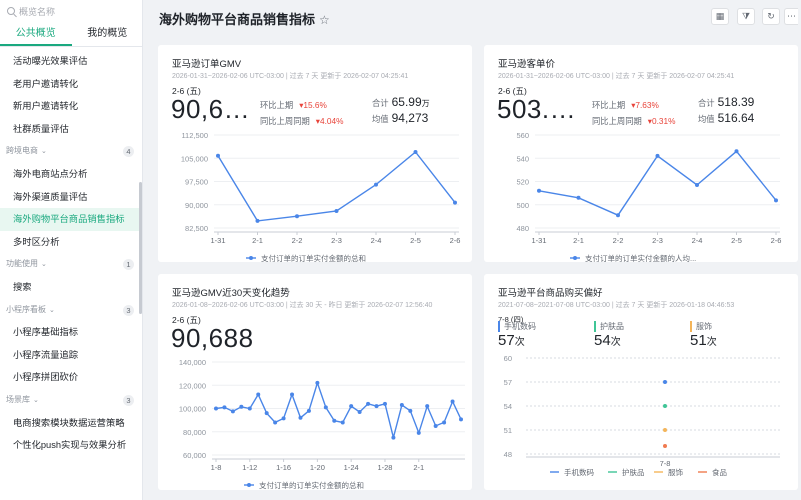  What do you see at coordinates (522, 228) in the screenshot?
I see `y-tick-label: 480` at bounding box center [522, 228].